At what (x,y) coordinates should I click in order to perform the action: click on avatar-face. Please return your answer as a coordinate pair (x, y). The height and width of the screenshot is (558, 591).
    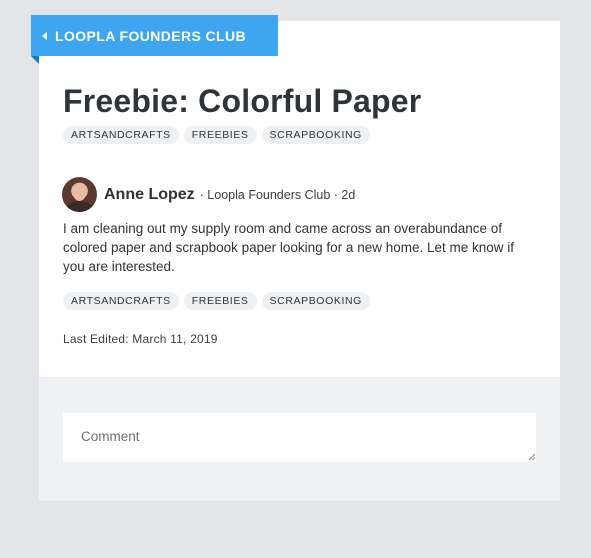
    Looking at the image, I should click on (79, 193).